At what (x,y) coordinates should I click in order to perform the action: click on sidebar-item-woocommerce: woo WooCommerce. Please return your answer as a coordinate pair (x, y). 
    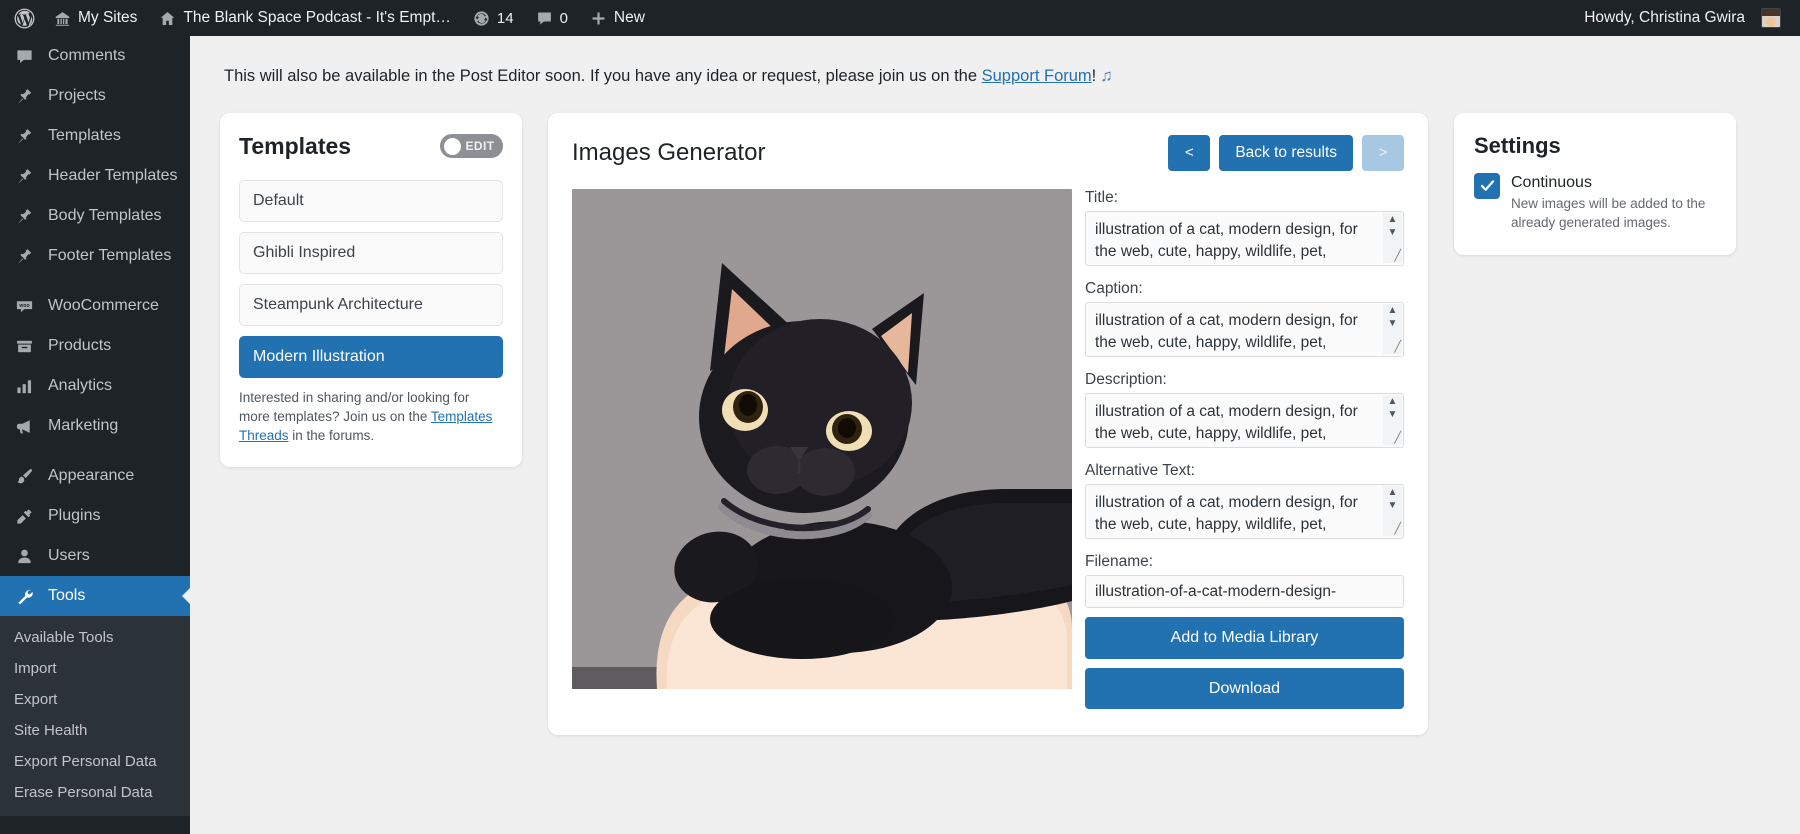
    Looking at the image, I should click on (95, 306).